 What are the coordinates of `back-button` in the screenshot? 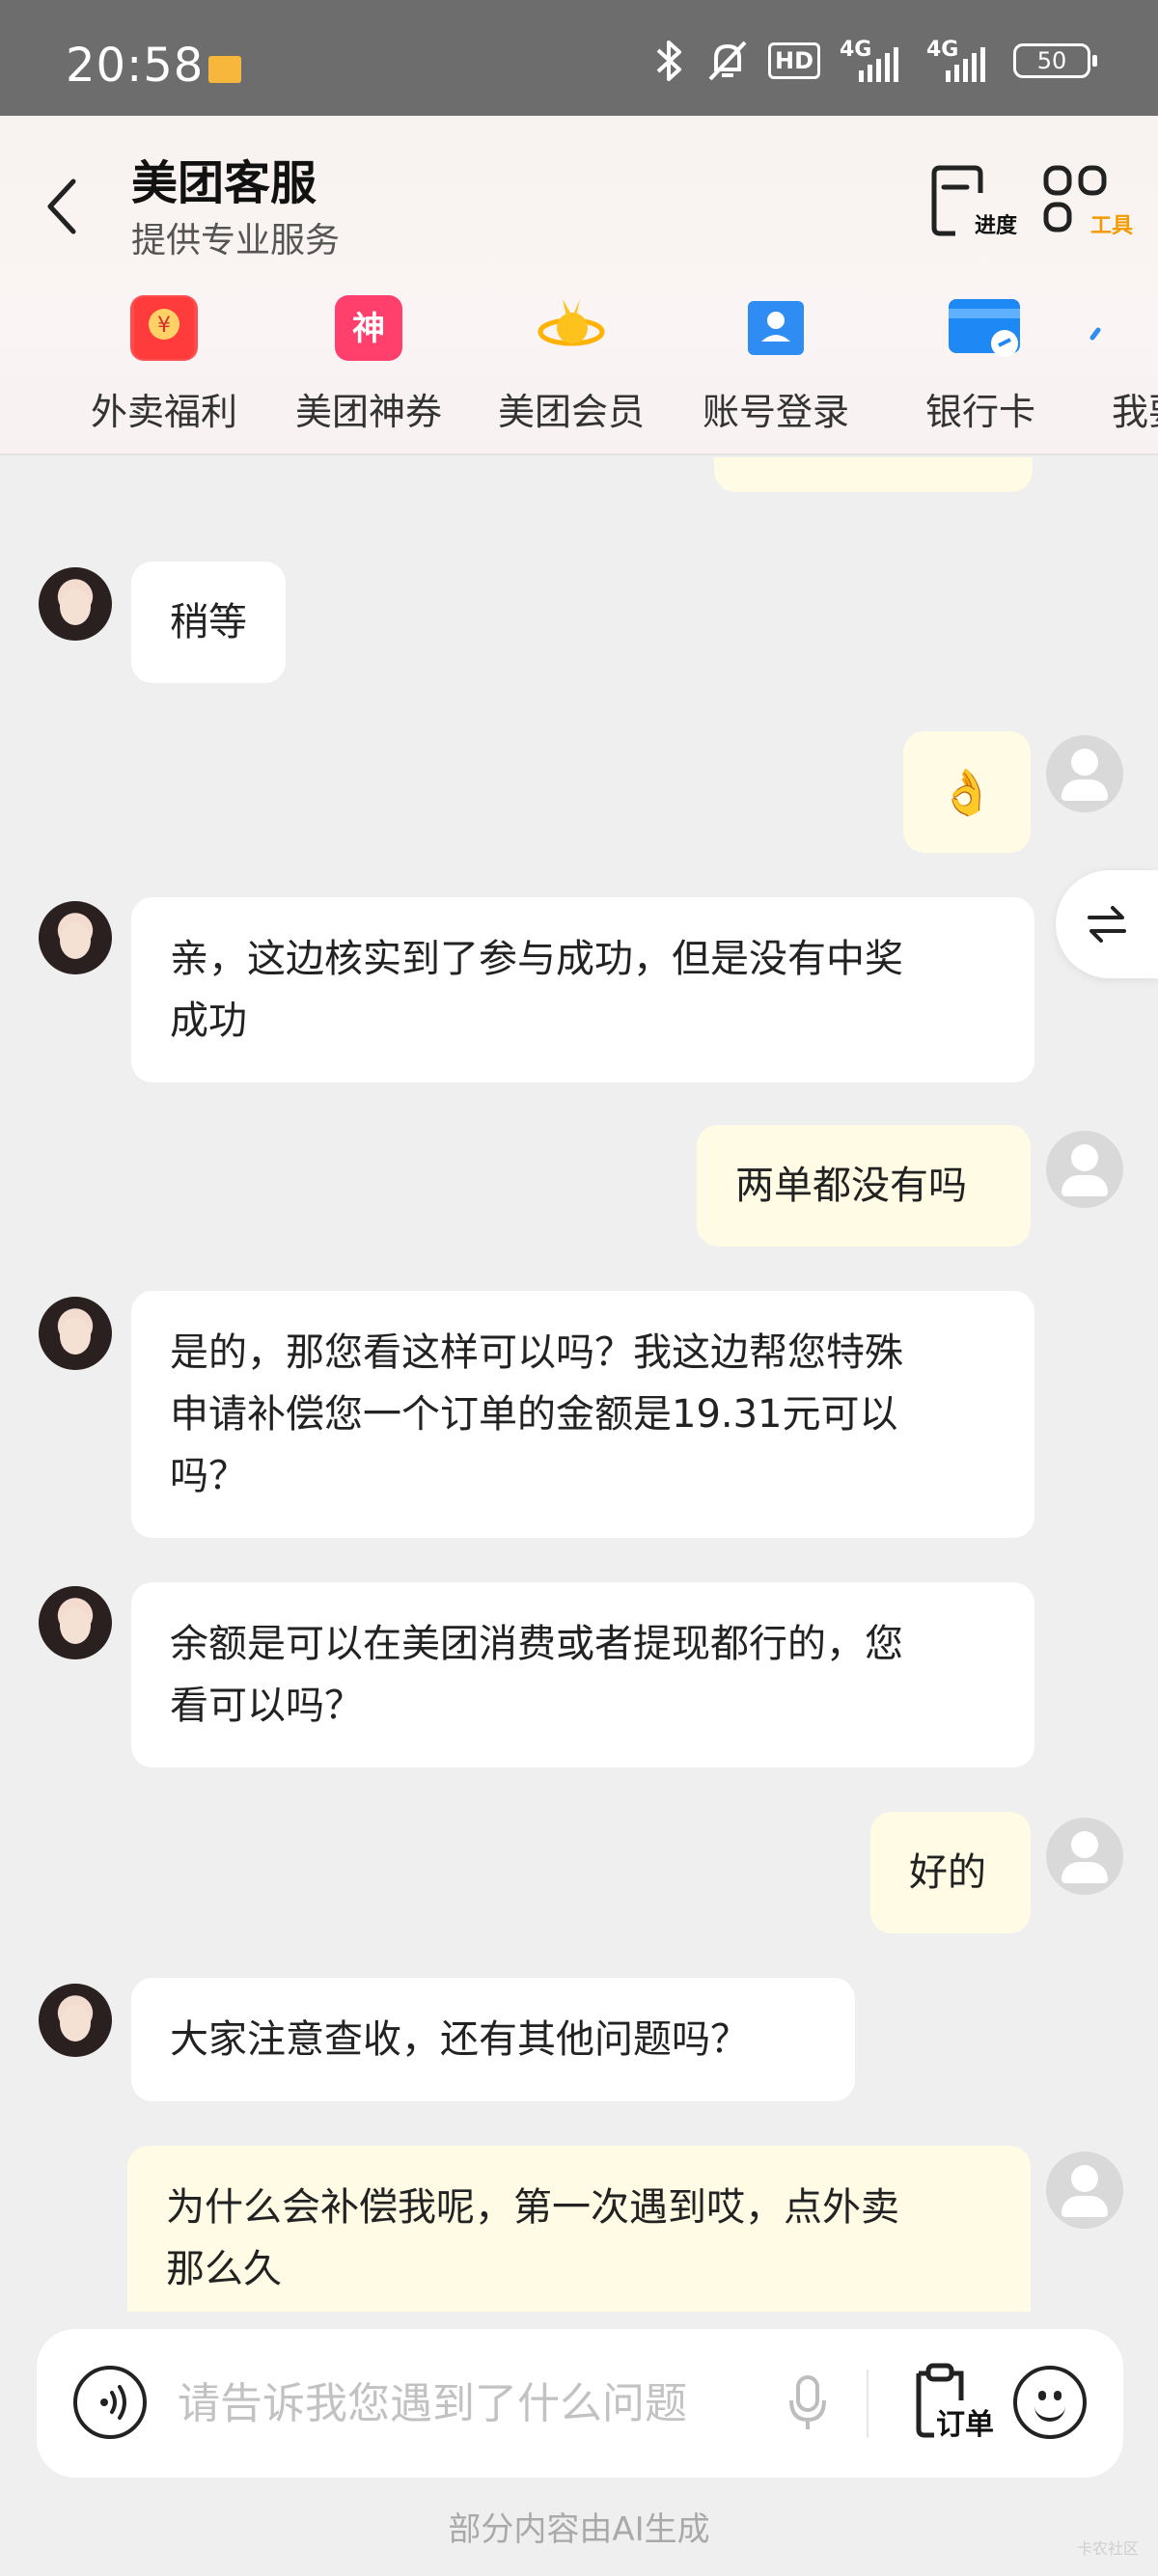 It's located at (63, 202).